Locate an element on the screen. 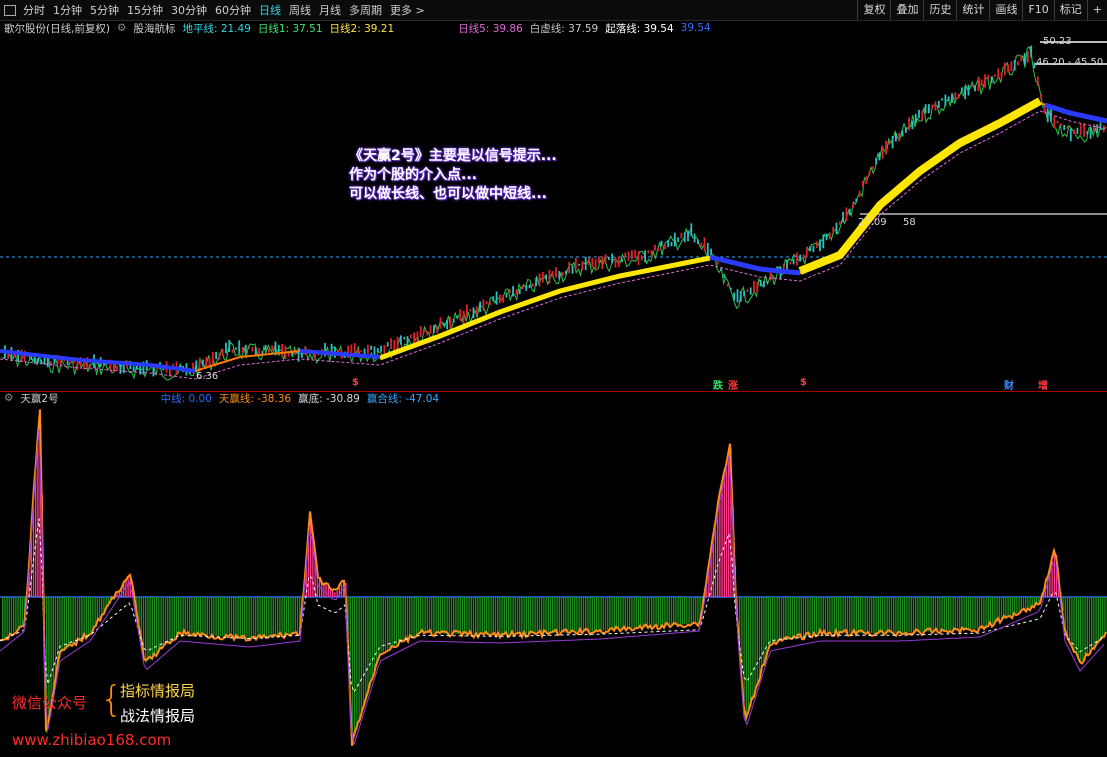 Image resolution: width=1107 pixels, height=757 pixels. pink-bar is located at coordinates (128, 586).